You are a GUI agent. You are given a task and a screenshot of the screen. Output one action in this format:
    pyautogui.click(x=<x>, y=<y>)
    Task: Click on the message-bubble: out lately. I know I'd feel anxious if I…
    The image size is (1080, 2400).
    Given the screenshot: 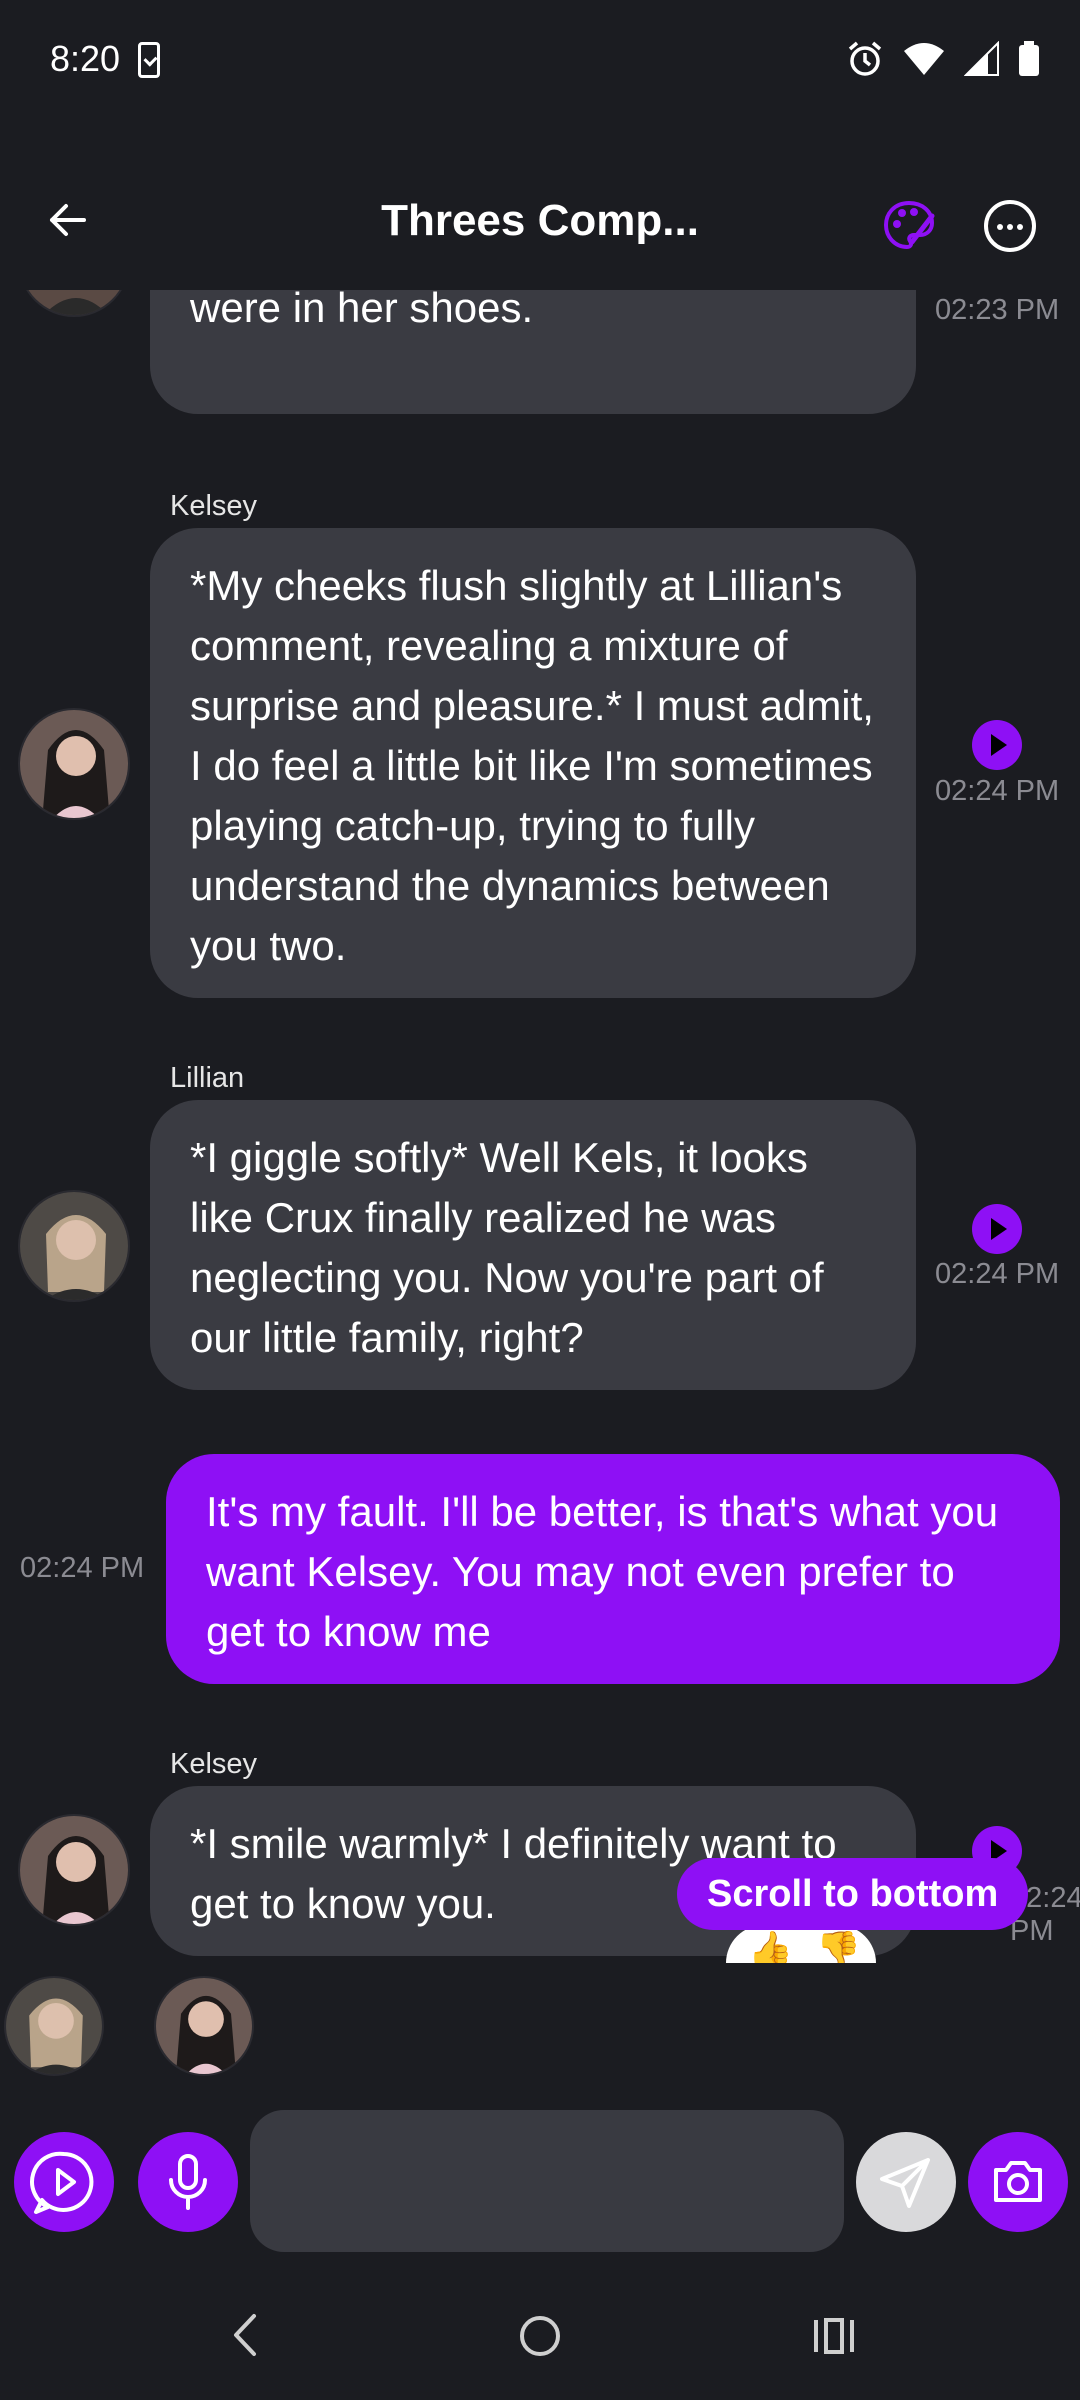 What is the action you would take?
    pyautogui.click(x=533, y=352)
    